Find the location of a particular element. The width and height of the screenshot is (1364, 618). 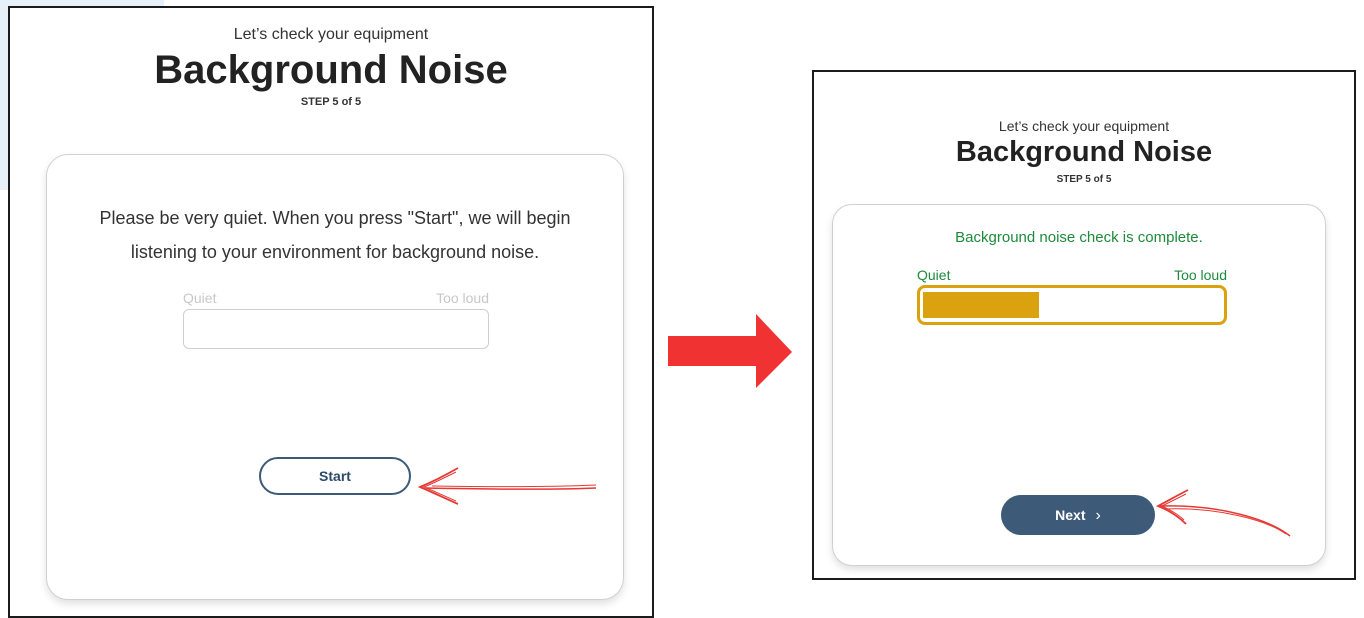

annotation-arrow-start is located at coordinates (507, 486).